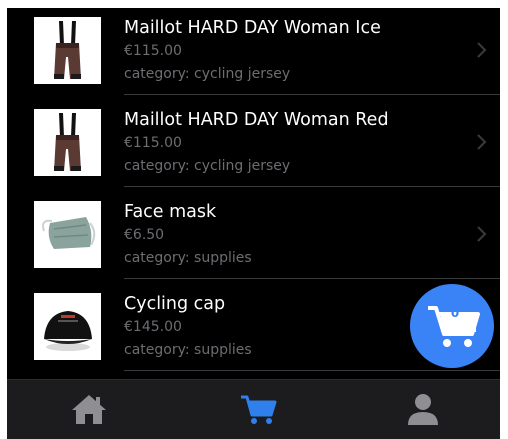 Image resolution: width=508 pixels, height=439 pixels. What do you see at coordinates (144, 235) in the screenshot?
I see `product-price: €6.50` at bounding box center [144, 235].